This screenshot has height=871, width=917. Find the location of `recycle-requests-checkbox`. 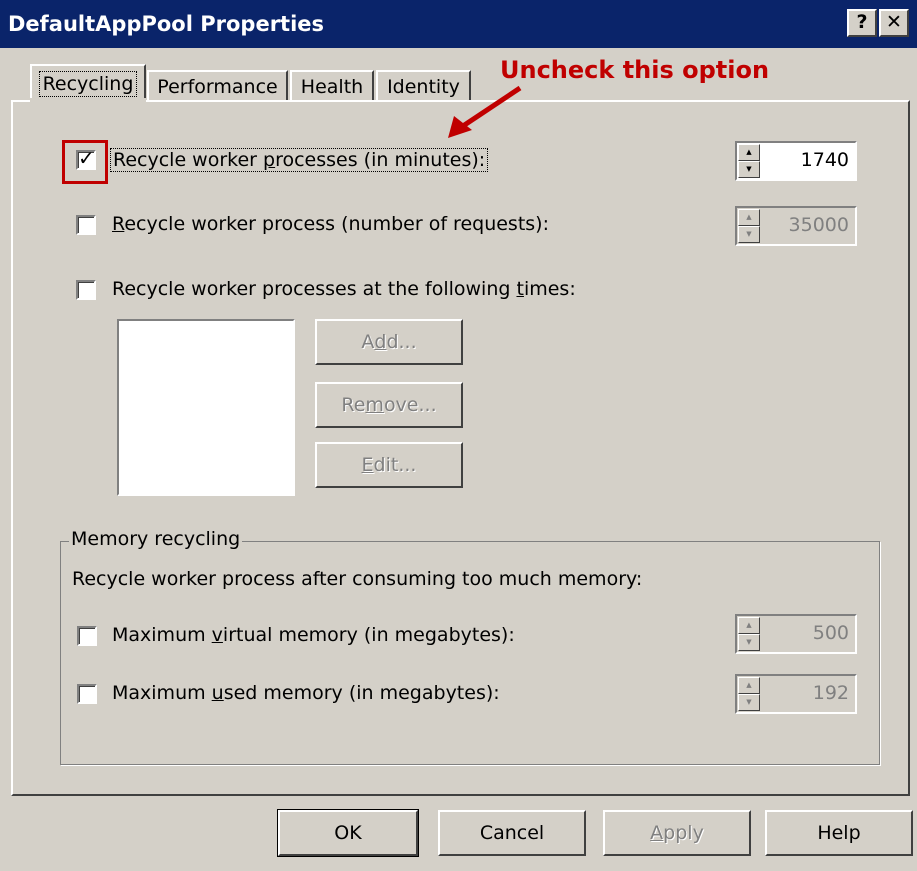

recycle-requests-checkbox is located at coordinates (86, 225).